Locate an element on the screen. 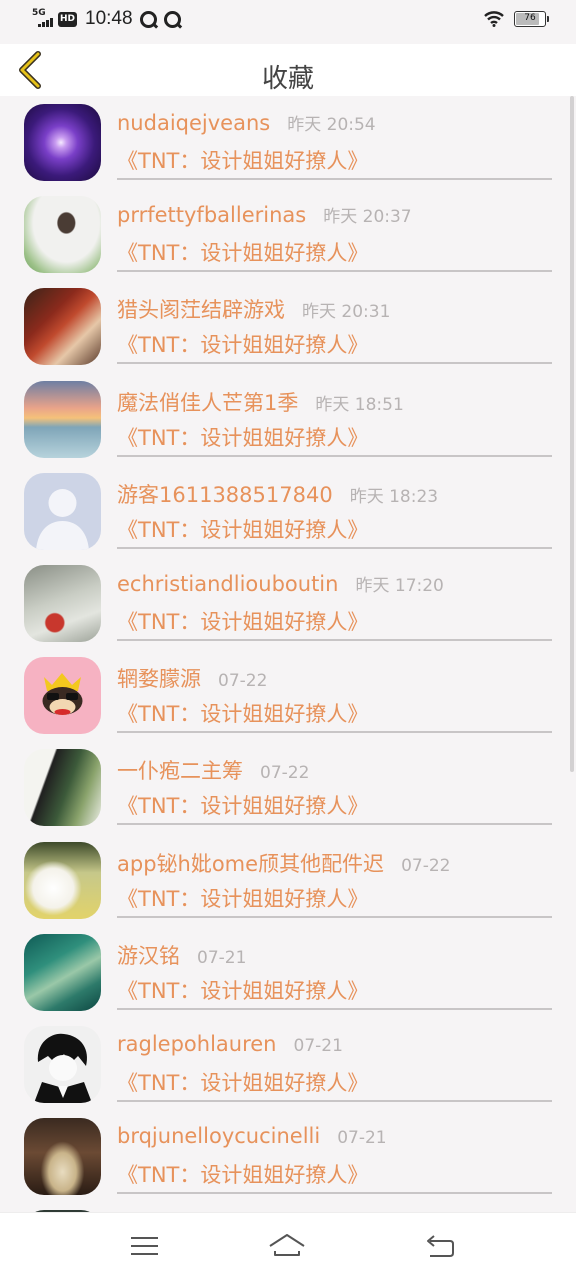 The width and height of the screenshot is (576, 1280). list-item: app铋h妣ome颀其他配件迟 07-22 《TNT：设计姐姐好撩人》 is located at coordinates (288, 880).